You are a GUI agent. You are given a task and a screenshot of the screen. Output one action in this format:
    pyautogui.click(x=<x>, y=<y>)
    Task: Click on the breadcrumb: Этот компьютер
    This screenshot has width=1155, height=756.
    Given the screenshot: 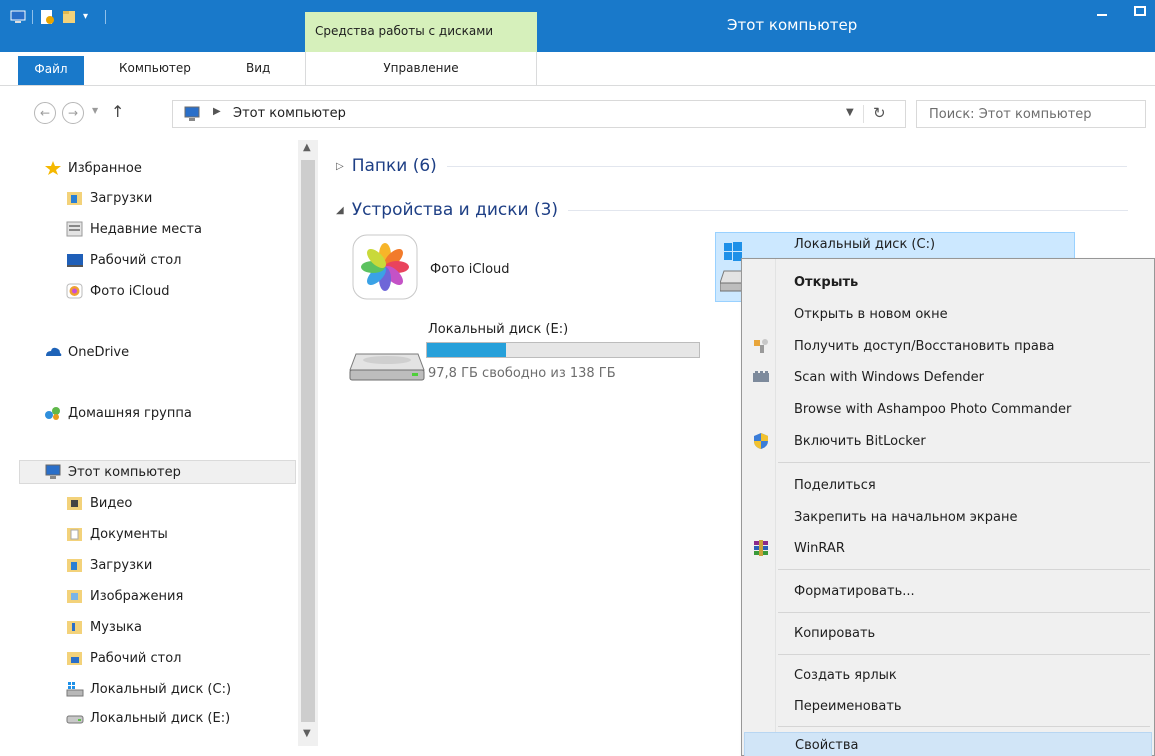 What is the action you would take?
    pyautogui.click(x=289, y=113)
    